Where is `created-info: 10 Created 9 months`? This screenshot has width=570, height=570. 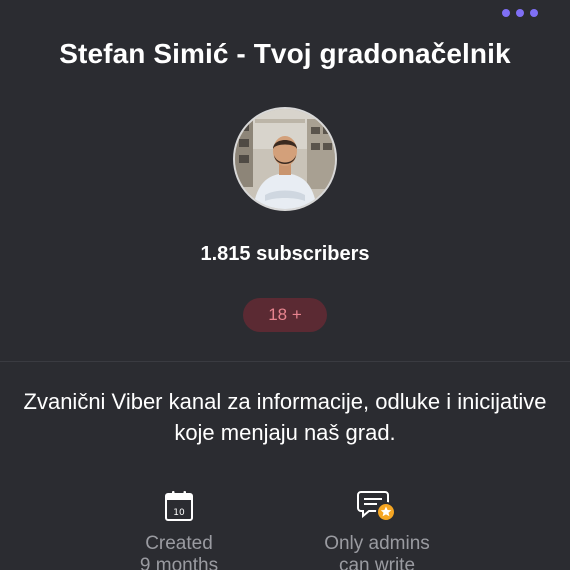
created-info: 10 Created 9 months is located at coordinates (179, 529).